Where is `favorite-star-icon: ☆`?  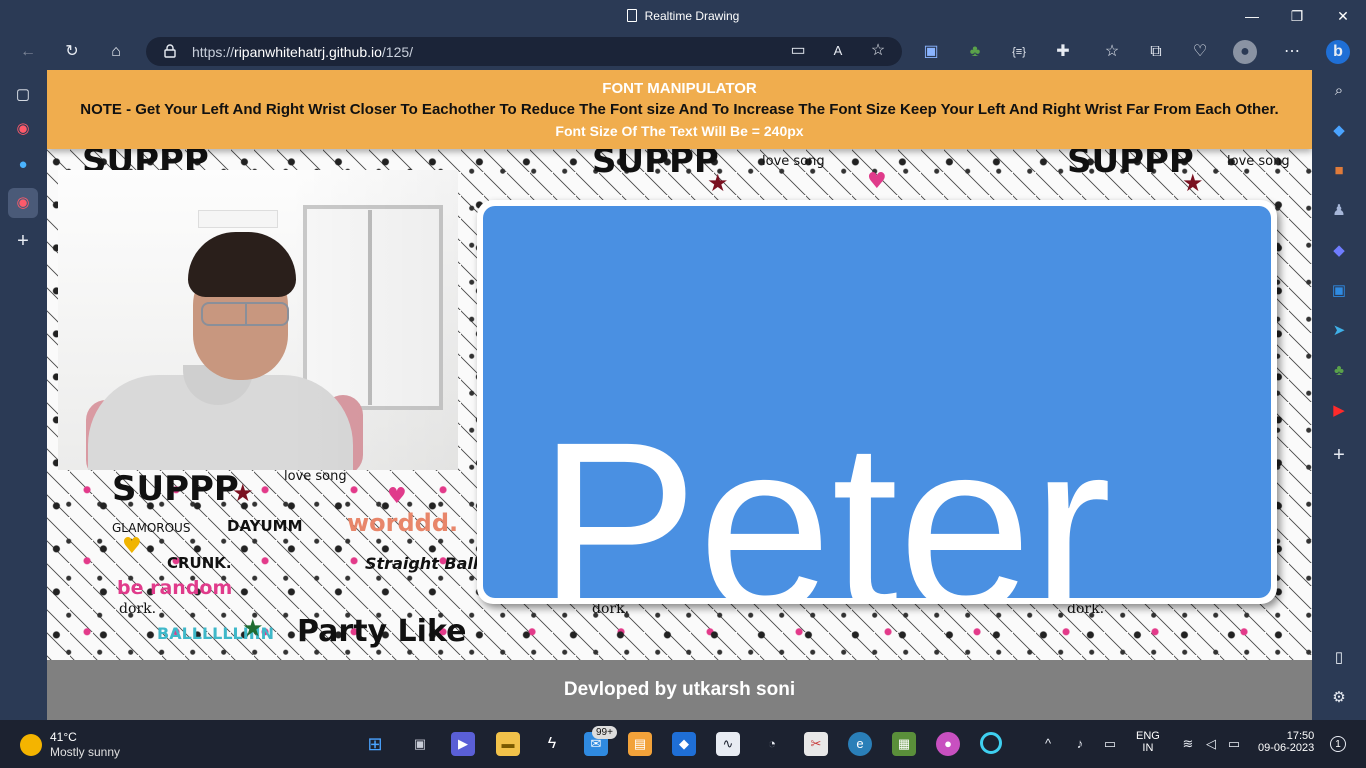
favorite-star-icon: ☆ is located at coordinates (878, 51).